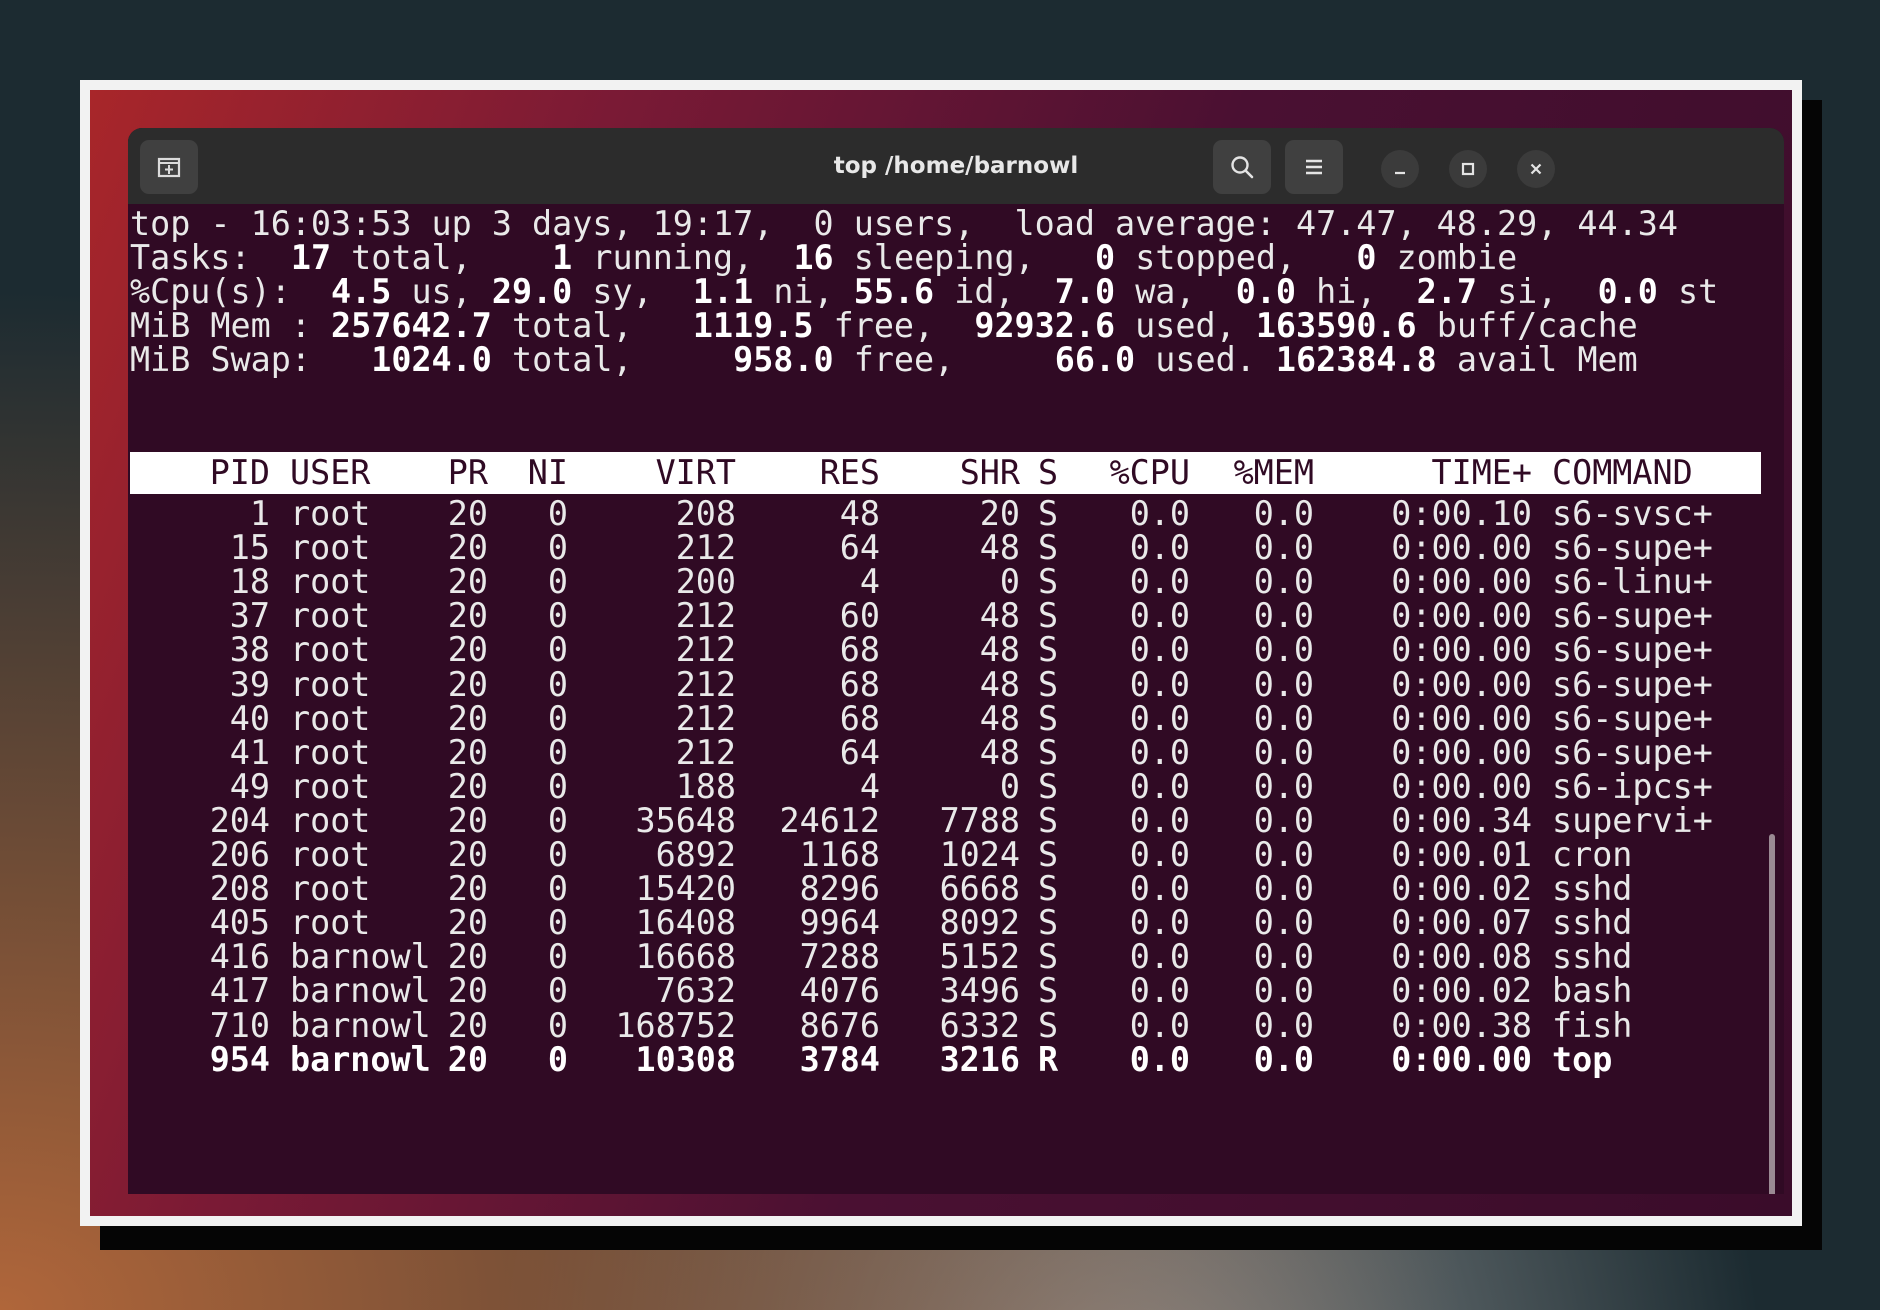 This screenshot has width=1880, height=1310. Describe the element at coordinates (239, 472) in the screenshot. I see `col-header-pid: PID` at that location.